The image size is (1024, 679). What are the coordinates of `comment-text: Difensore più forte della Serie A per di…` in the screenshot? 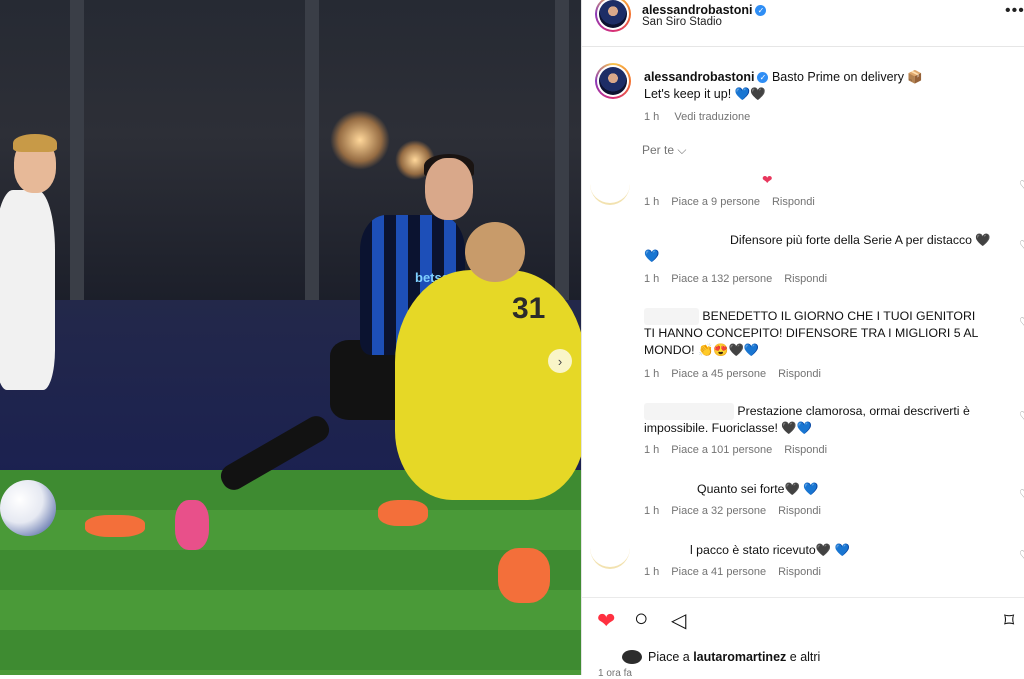 It's located at (860, 240).